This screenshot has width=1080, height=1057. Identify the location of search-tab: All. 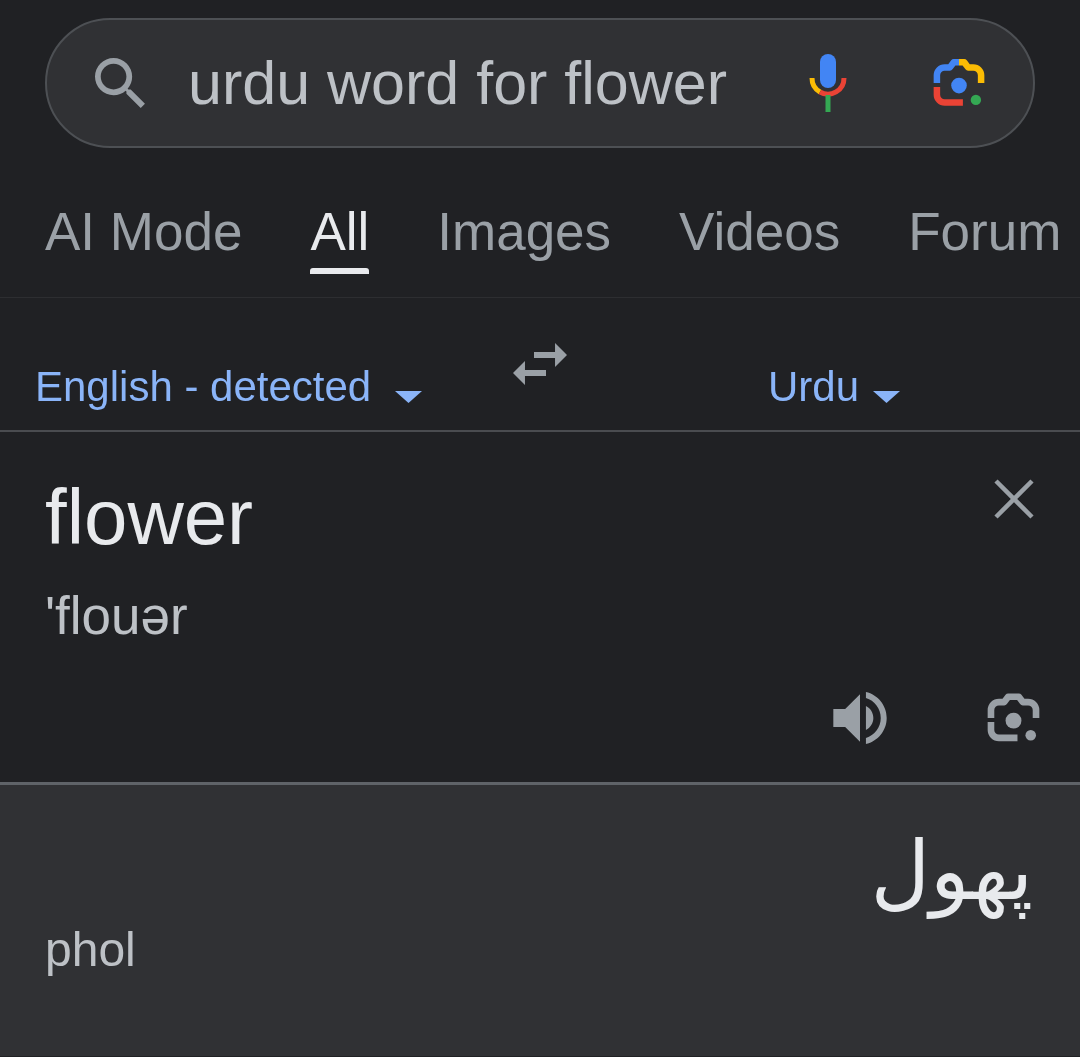
(340, 239).